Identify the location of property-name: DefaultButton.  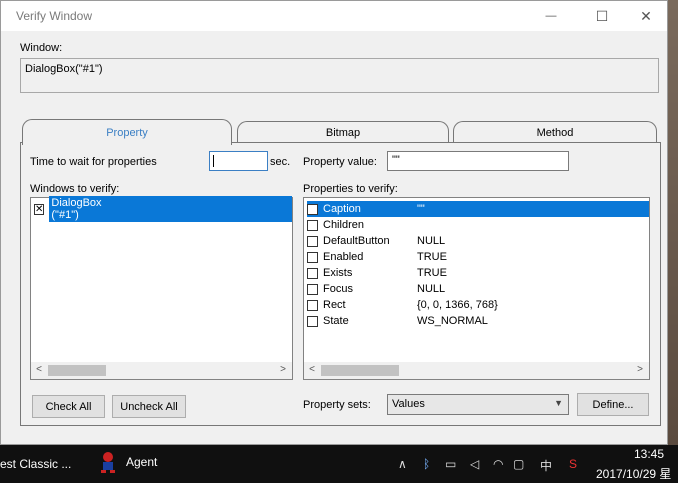
(356, 241).